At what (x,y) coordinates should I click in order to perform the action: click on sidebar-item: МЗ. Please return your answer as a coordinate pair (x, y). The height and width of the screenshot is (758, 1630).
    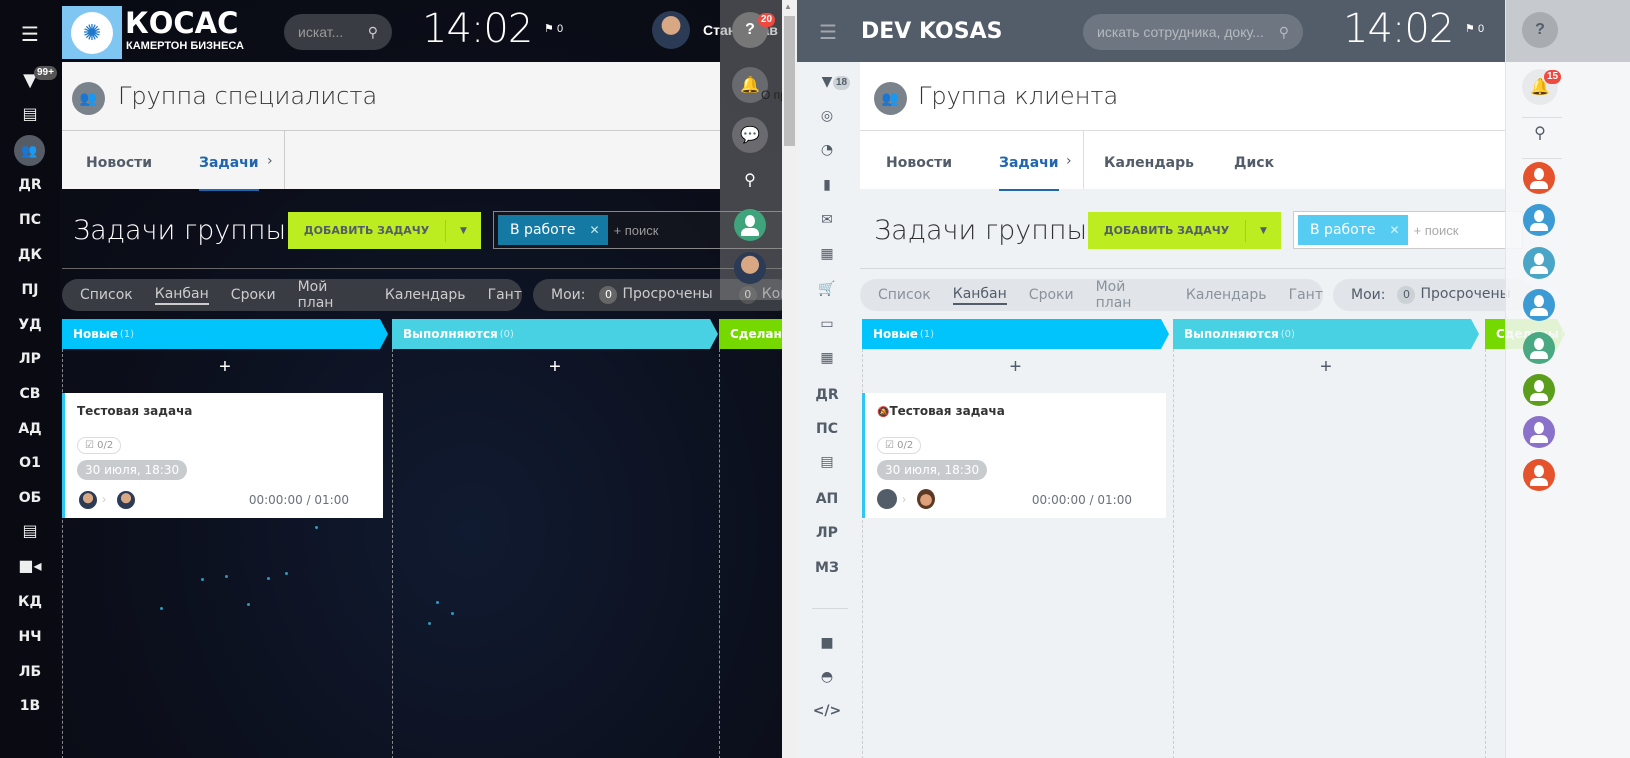
    Looking at the image, I should click on (827, 568).